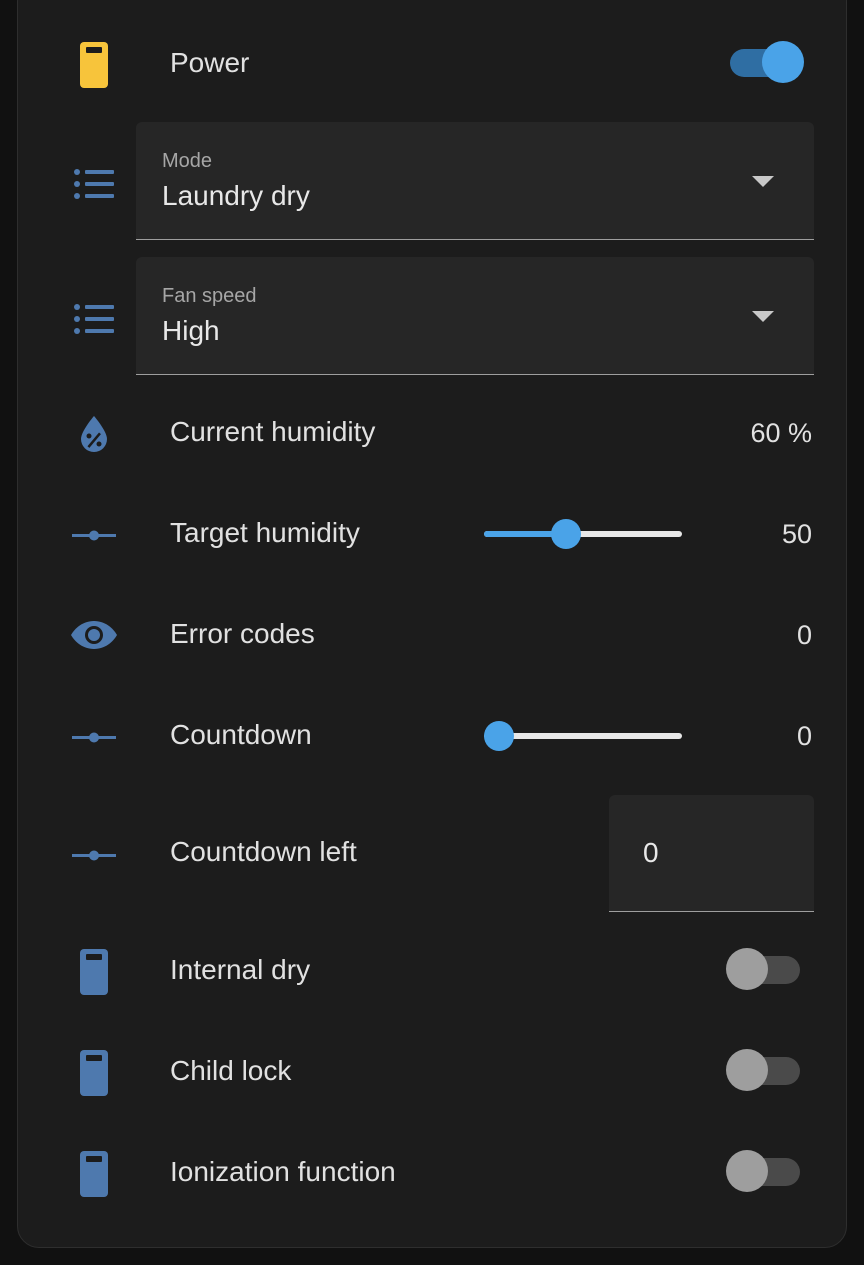 The image size is (864, 1265). Describe the element at coordinates (711, 853) in the screenshot. I see `countdown-left-input: 0` at that location.